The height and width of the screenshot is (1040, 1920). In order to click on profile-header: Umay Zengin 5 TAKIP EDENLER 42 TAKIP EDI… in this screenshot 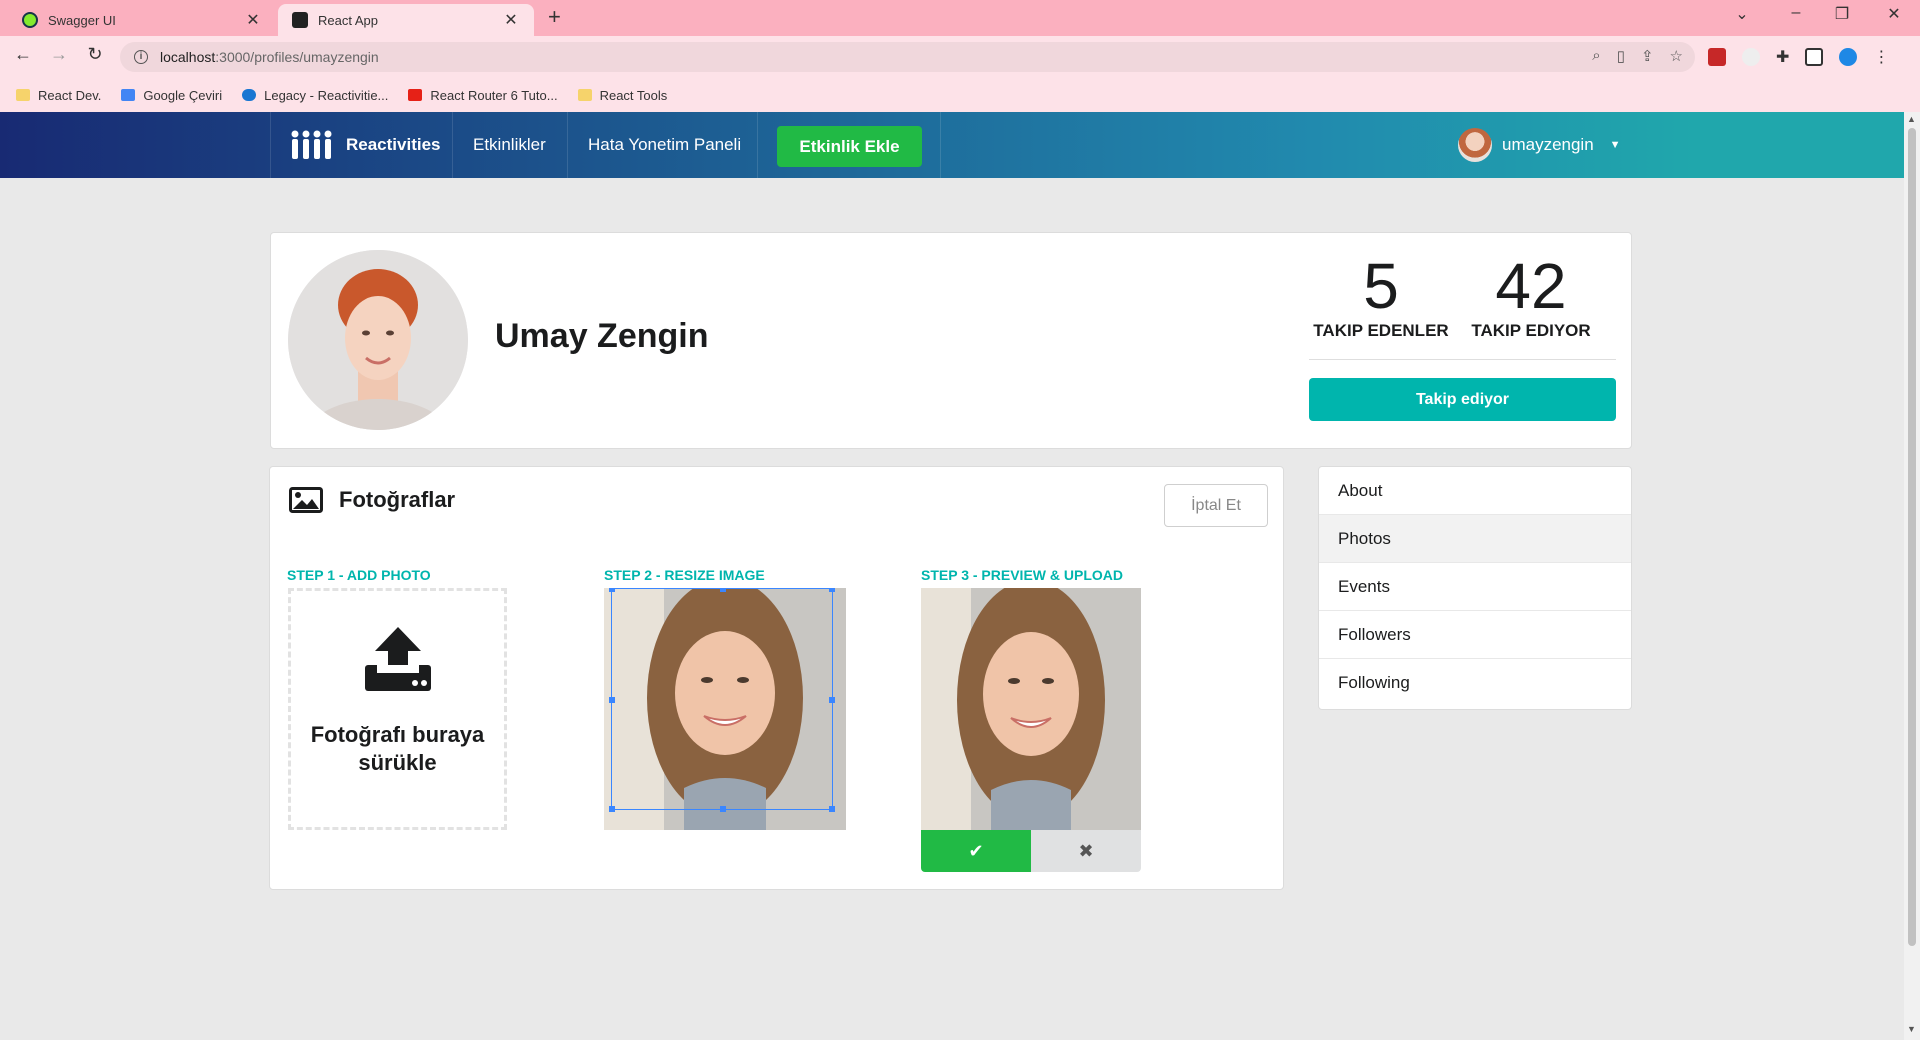, I will do `click(951, 340)`.